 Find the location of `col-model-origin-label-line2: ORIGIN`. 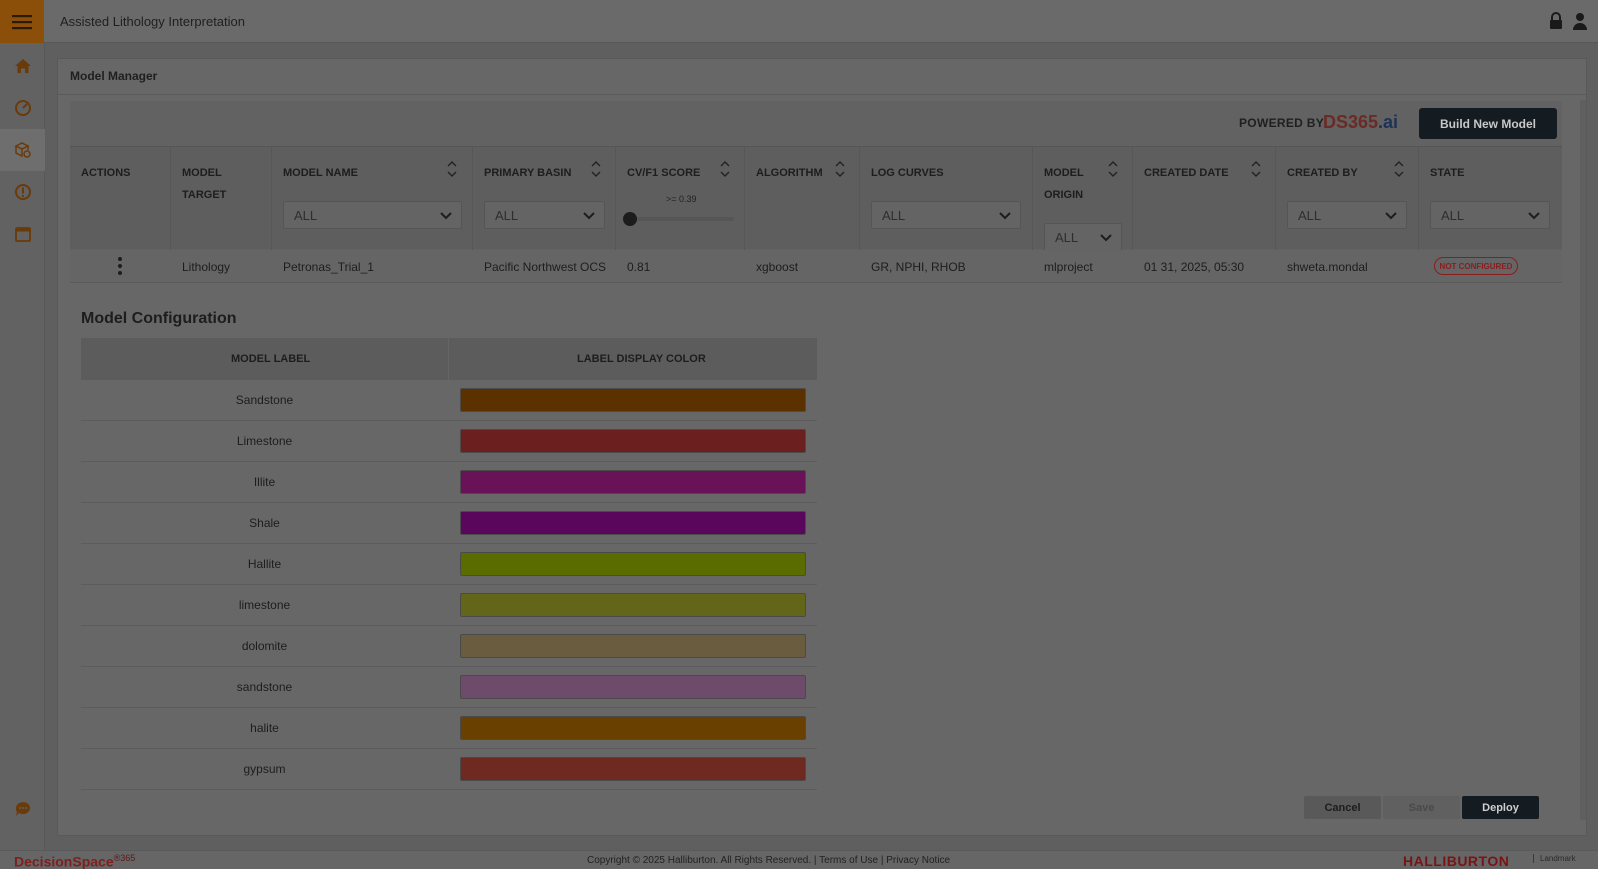

col-model-origin-label-line2: ORIGIN is located at coordinates (1064, 195).